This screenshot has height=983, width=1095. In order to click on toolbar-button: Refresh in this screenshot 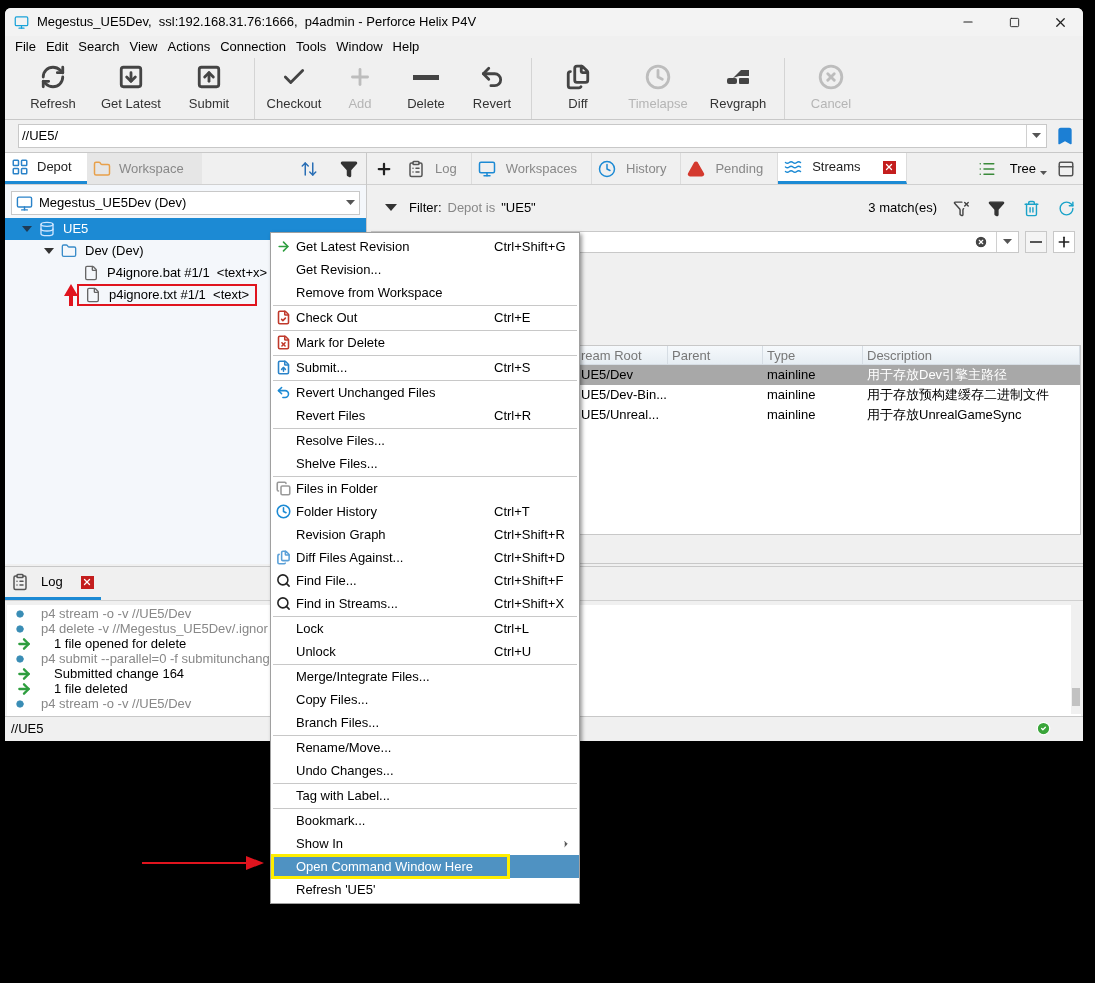, I will do `click(53, 88)`.